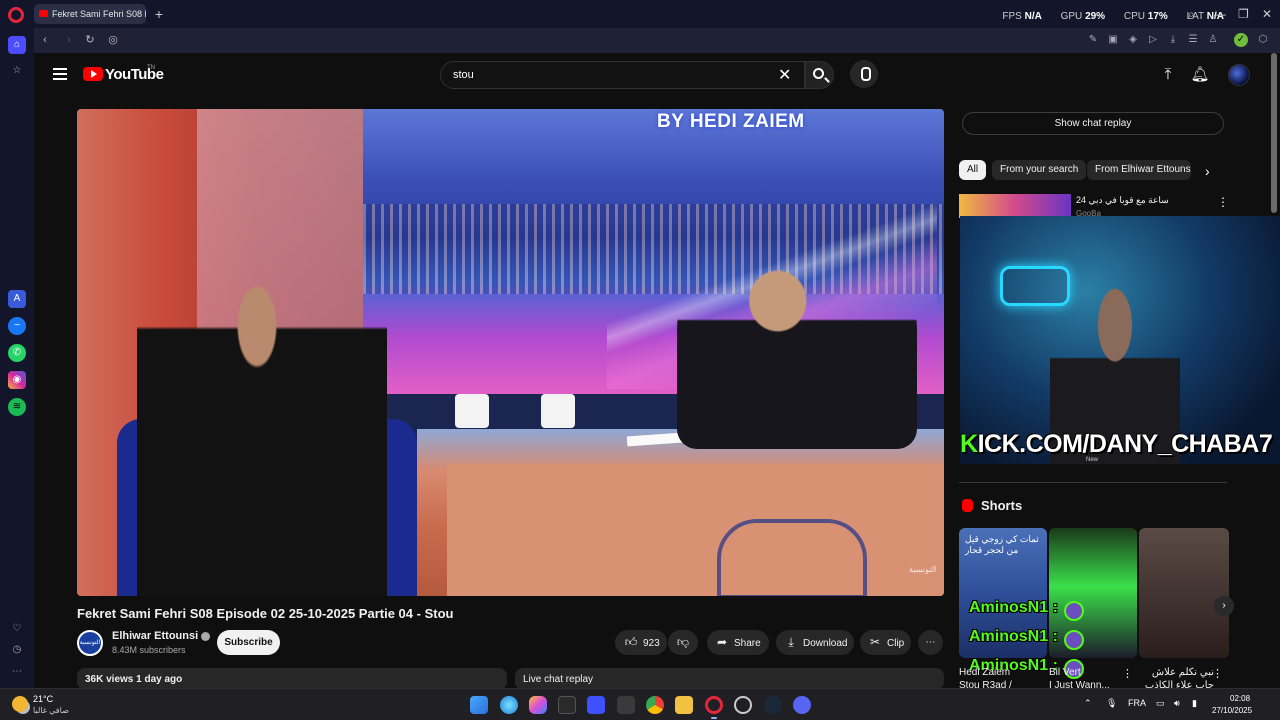 This screenshot has width=1280, height=720. I want to click on search-icon, so click(818, 73).